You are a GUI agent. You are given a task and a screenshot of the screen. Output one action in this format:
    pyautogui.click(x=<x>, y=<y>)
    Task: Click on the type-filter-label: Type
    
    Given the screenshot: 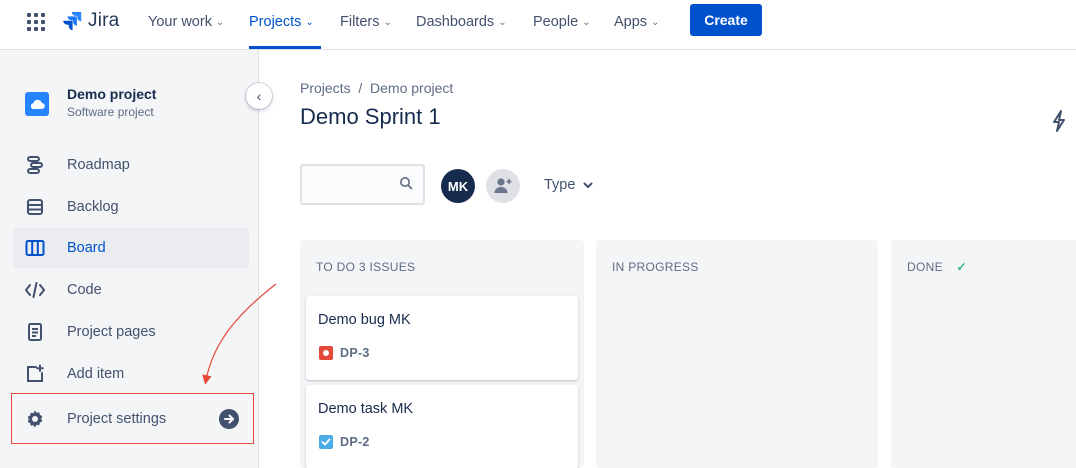 What is the action you would take?
    pyautogui.click(x=560, y=185)
    